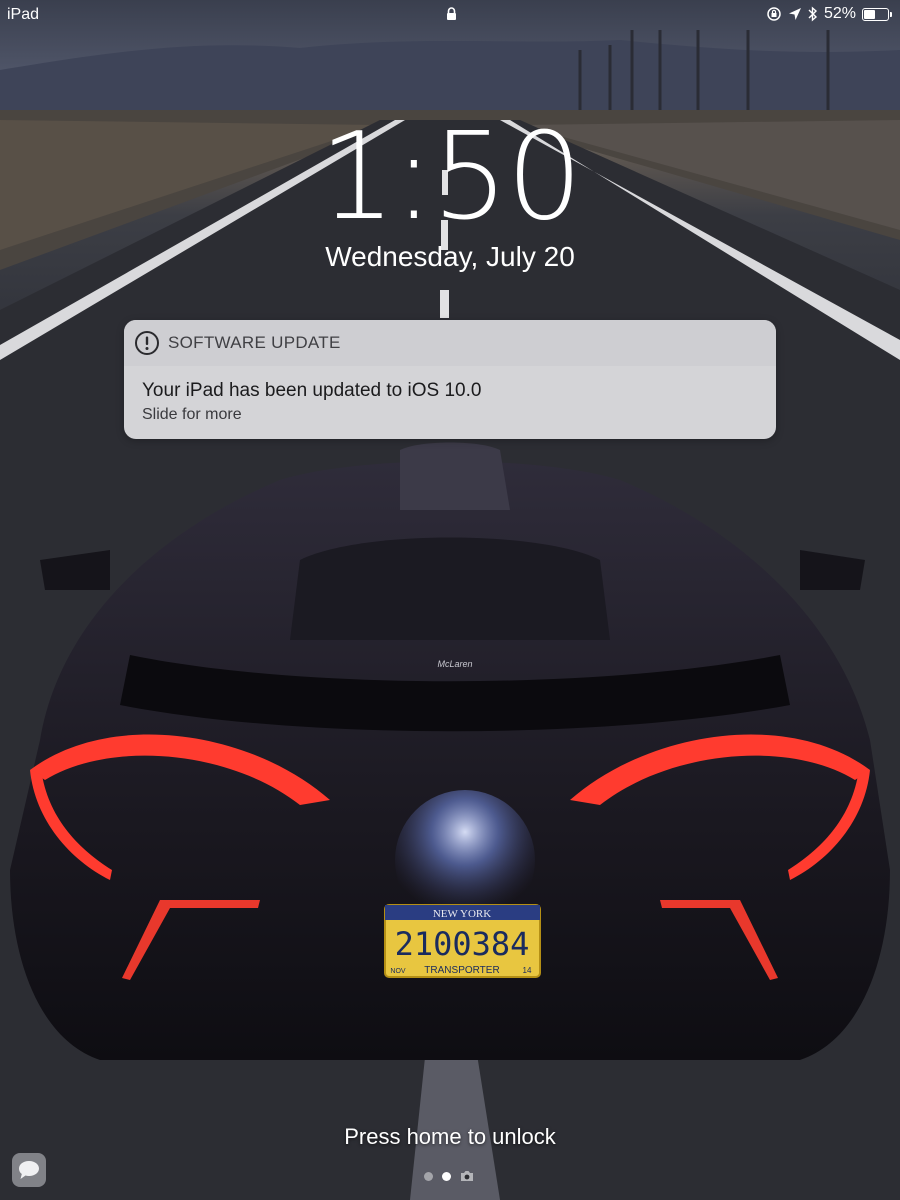 The width and height of the screenshot is (900, 1200). I want to click on page-dot-active, so click(446, 1176).